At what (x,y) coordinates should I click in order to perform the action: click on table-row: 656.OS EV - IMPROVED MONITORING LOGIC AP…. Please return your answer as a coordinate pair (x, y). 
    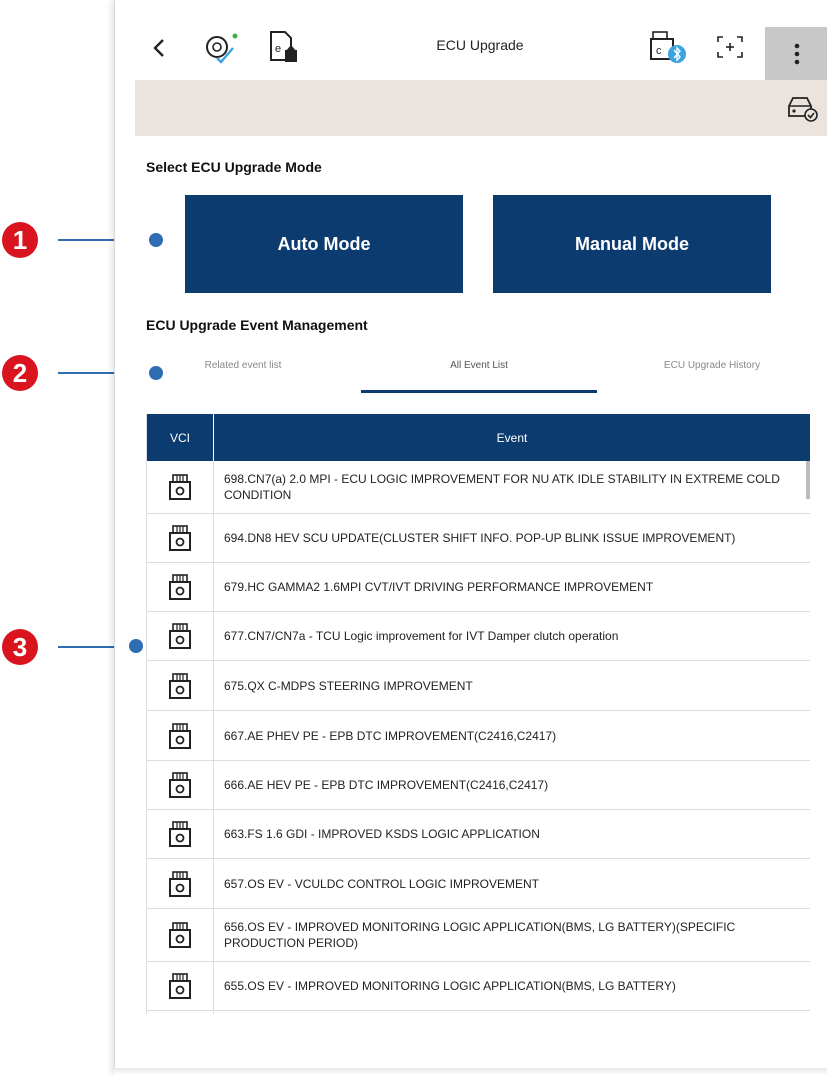
    Looking at the image, I should click on (478, 935).